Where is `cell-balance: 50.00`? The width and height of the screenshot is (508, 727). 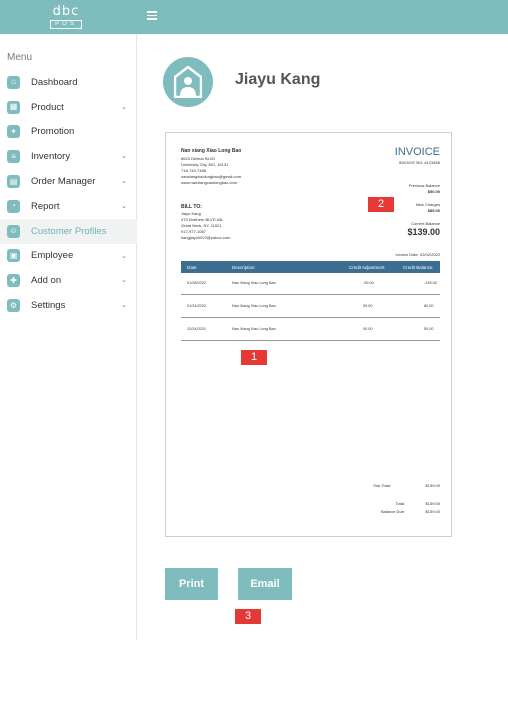 cell-balance: 50.00 is located at coordinates (429, 329).